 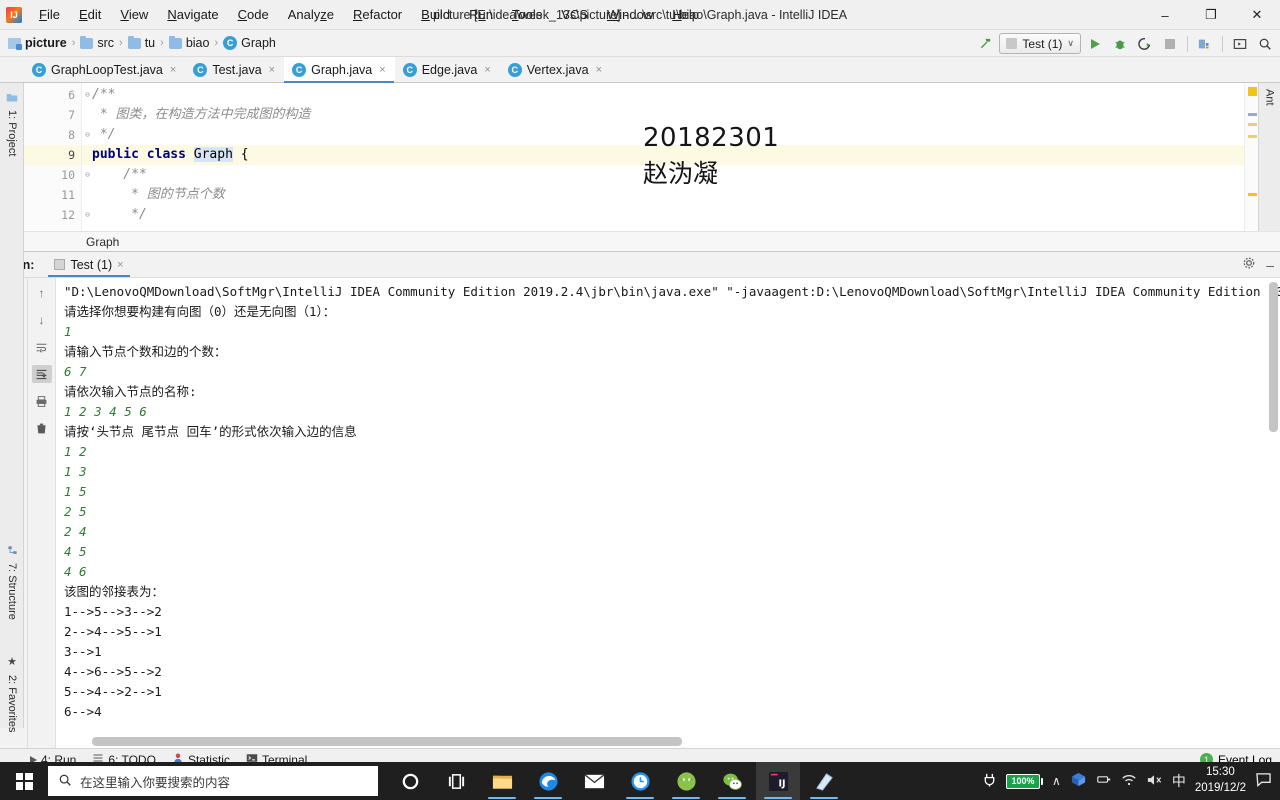 What do you see at coordinates (42, 293) in the screenshot?
I see `up-arrow-icon: ↑` at bounding box center [42, 293].